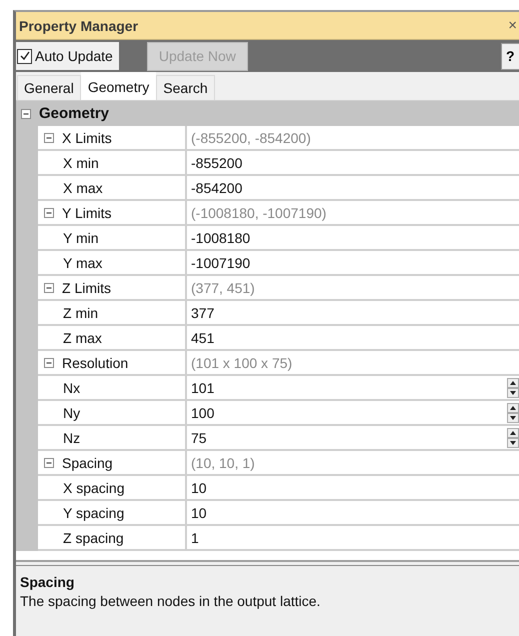 The image size is (519, 636). Describe the element at coordinates (93, 512) in the screenshot. I see `property-name: Y spacing` at that location.